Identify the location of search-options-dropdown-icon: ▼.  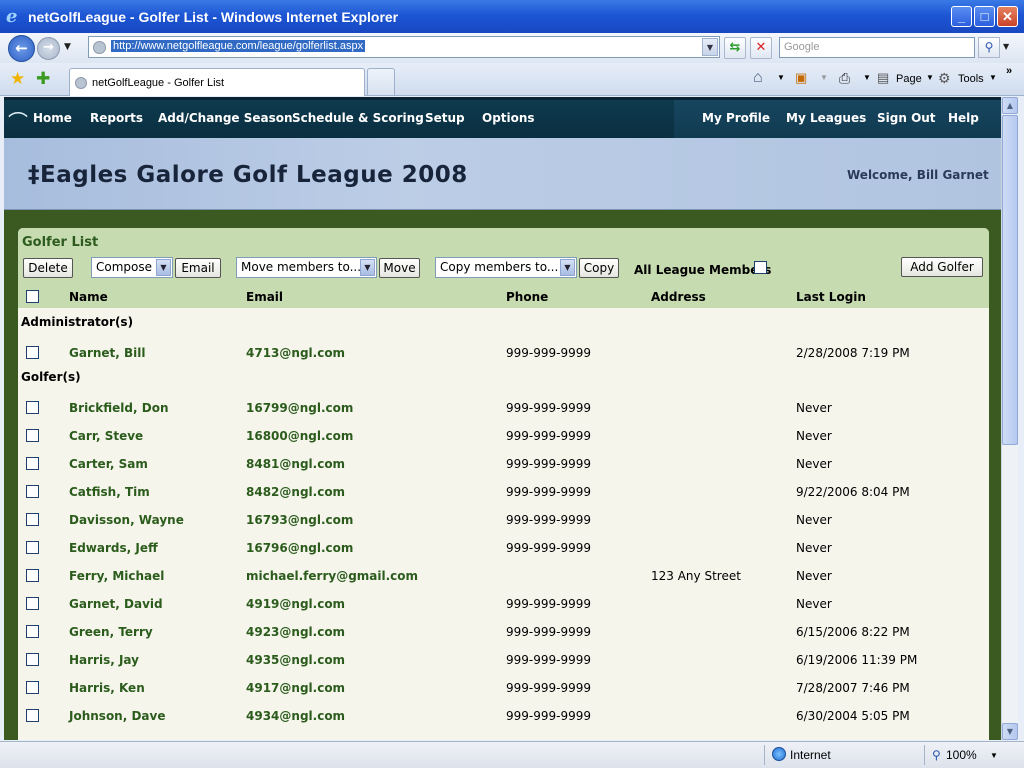
(1006, 46).